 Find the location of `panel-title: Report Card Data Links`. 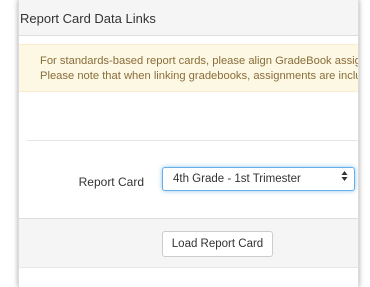

panel-title: Report Card Data Links is located at coordinates (188, 18).